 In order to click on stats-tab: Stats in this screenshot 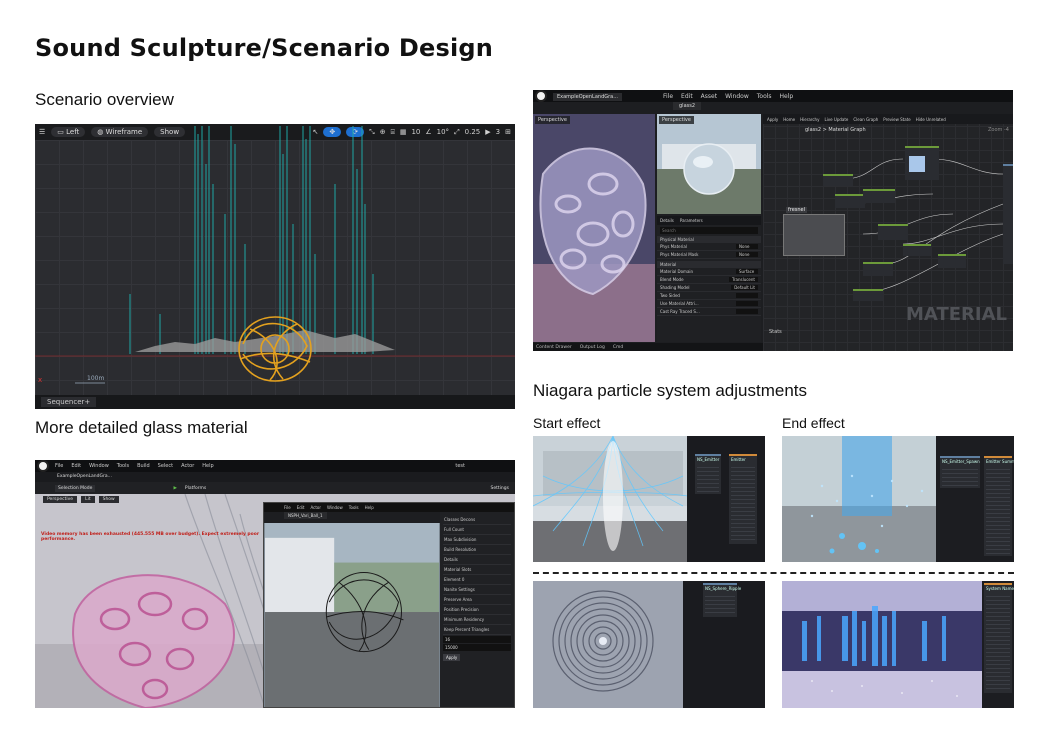, I will do `click(775, 332)`.